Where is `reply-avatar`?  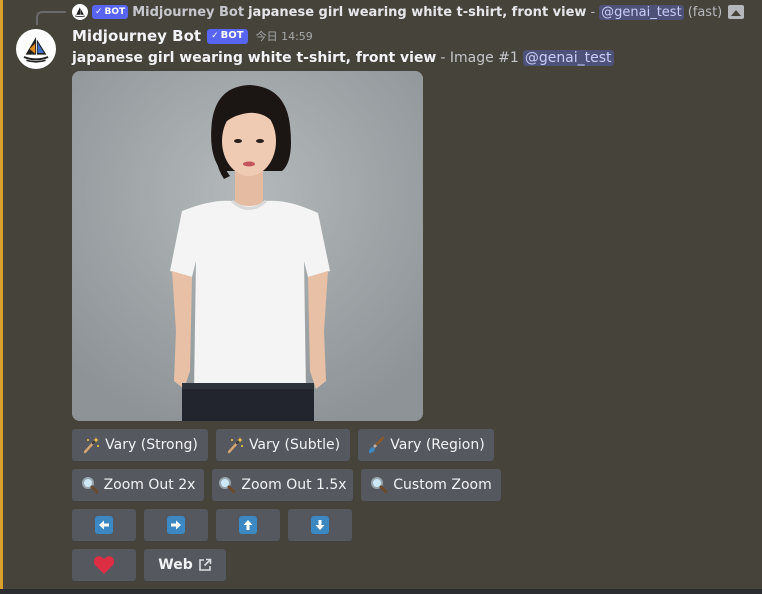
reply-avatar is located at coordinates (80, 12).